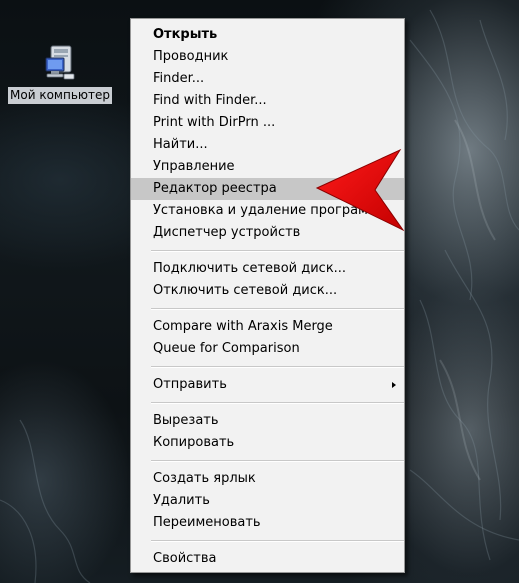  What do you see at coordinates (207, 522) in the screenshot?
I see `menu-item-label: Переименовать` at bounding box center [207, 522].